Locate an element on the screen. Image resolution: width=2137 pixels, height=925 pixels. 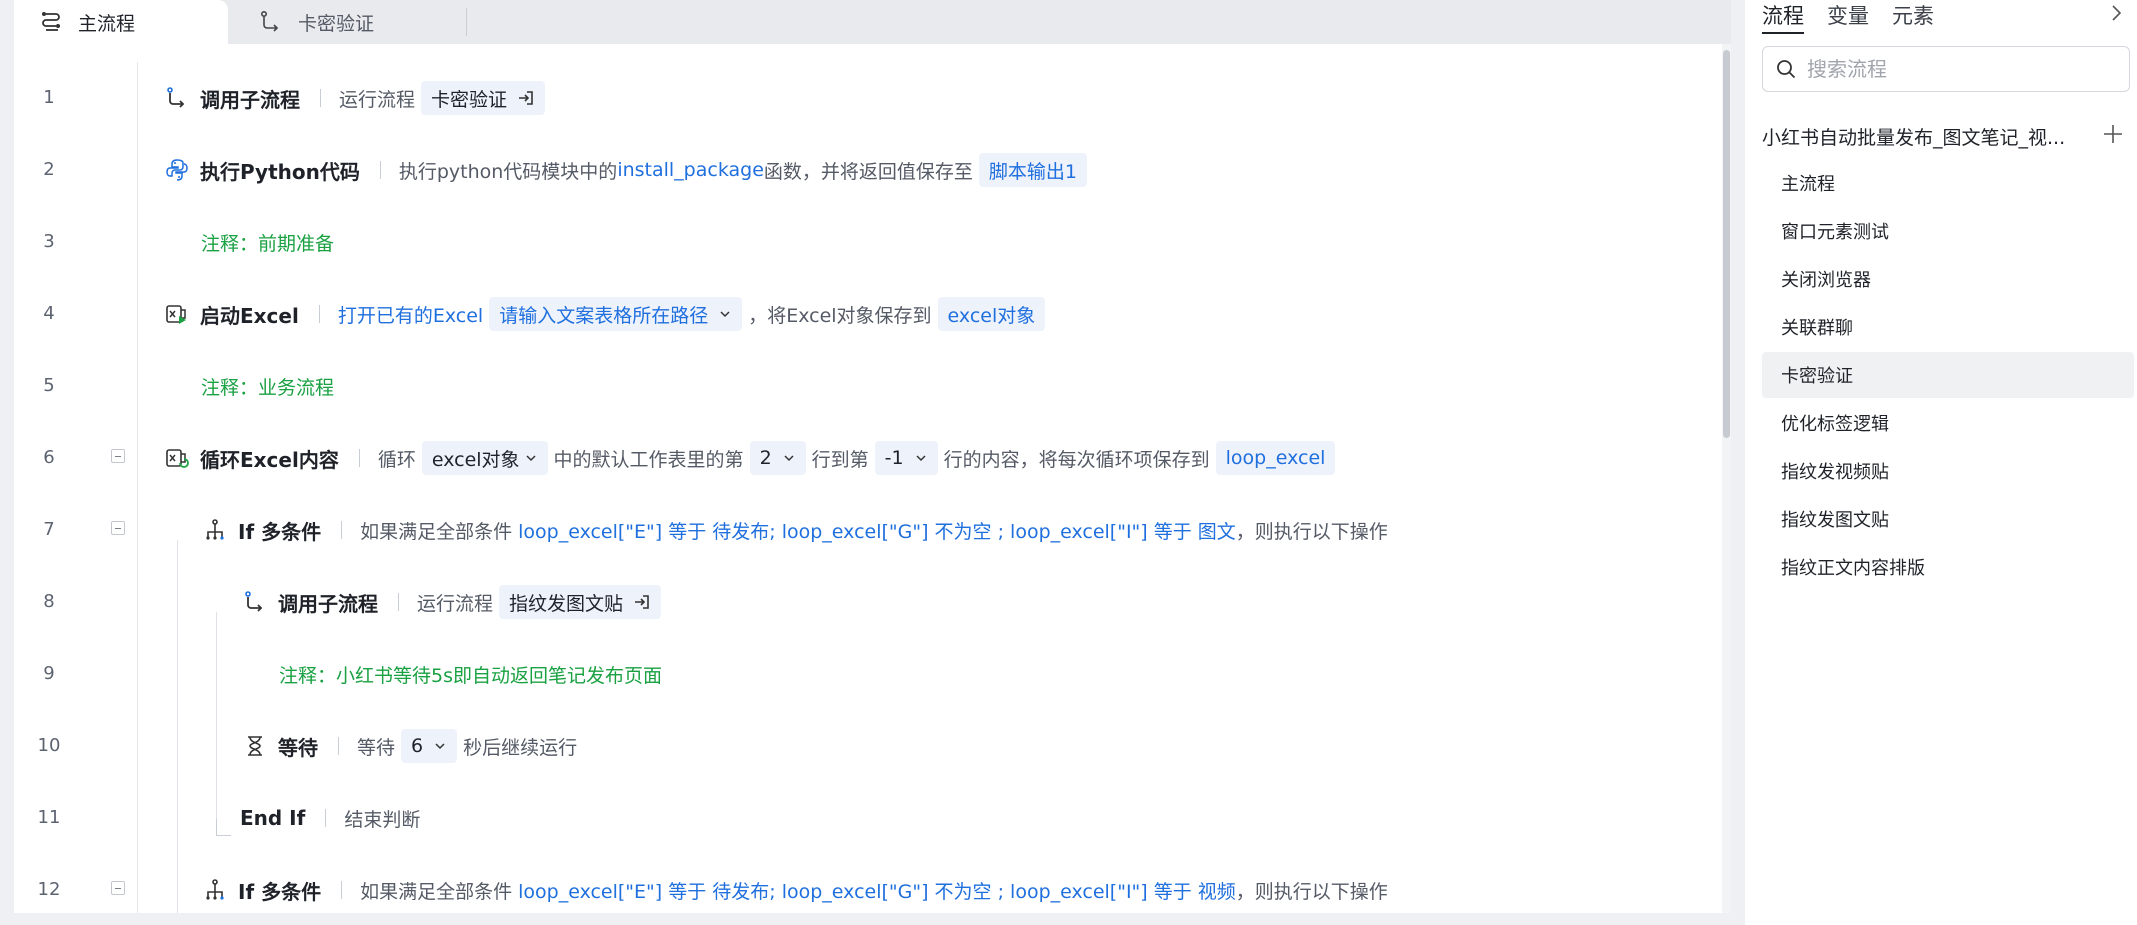
tab-label: 卡密验证 is located at coordinates (336, 23).